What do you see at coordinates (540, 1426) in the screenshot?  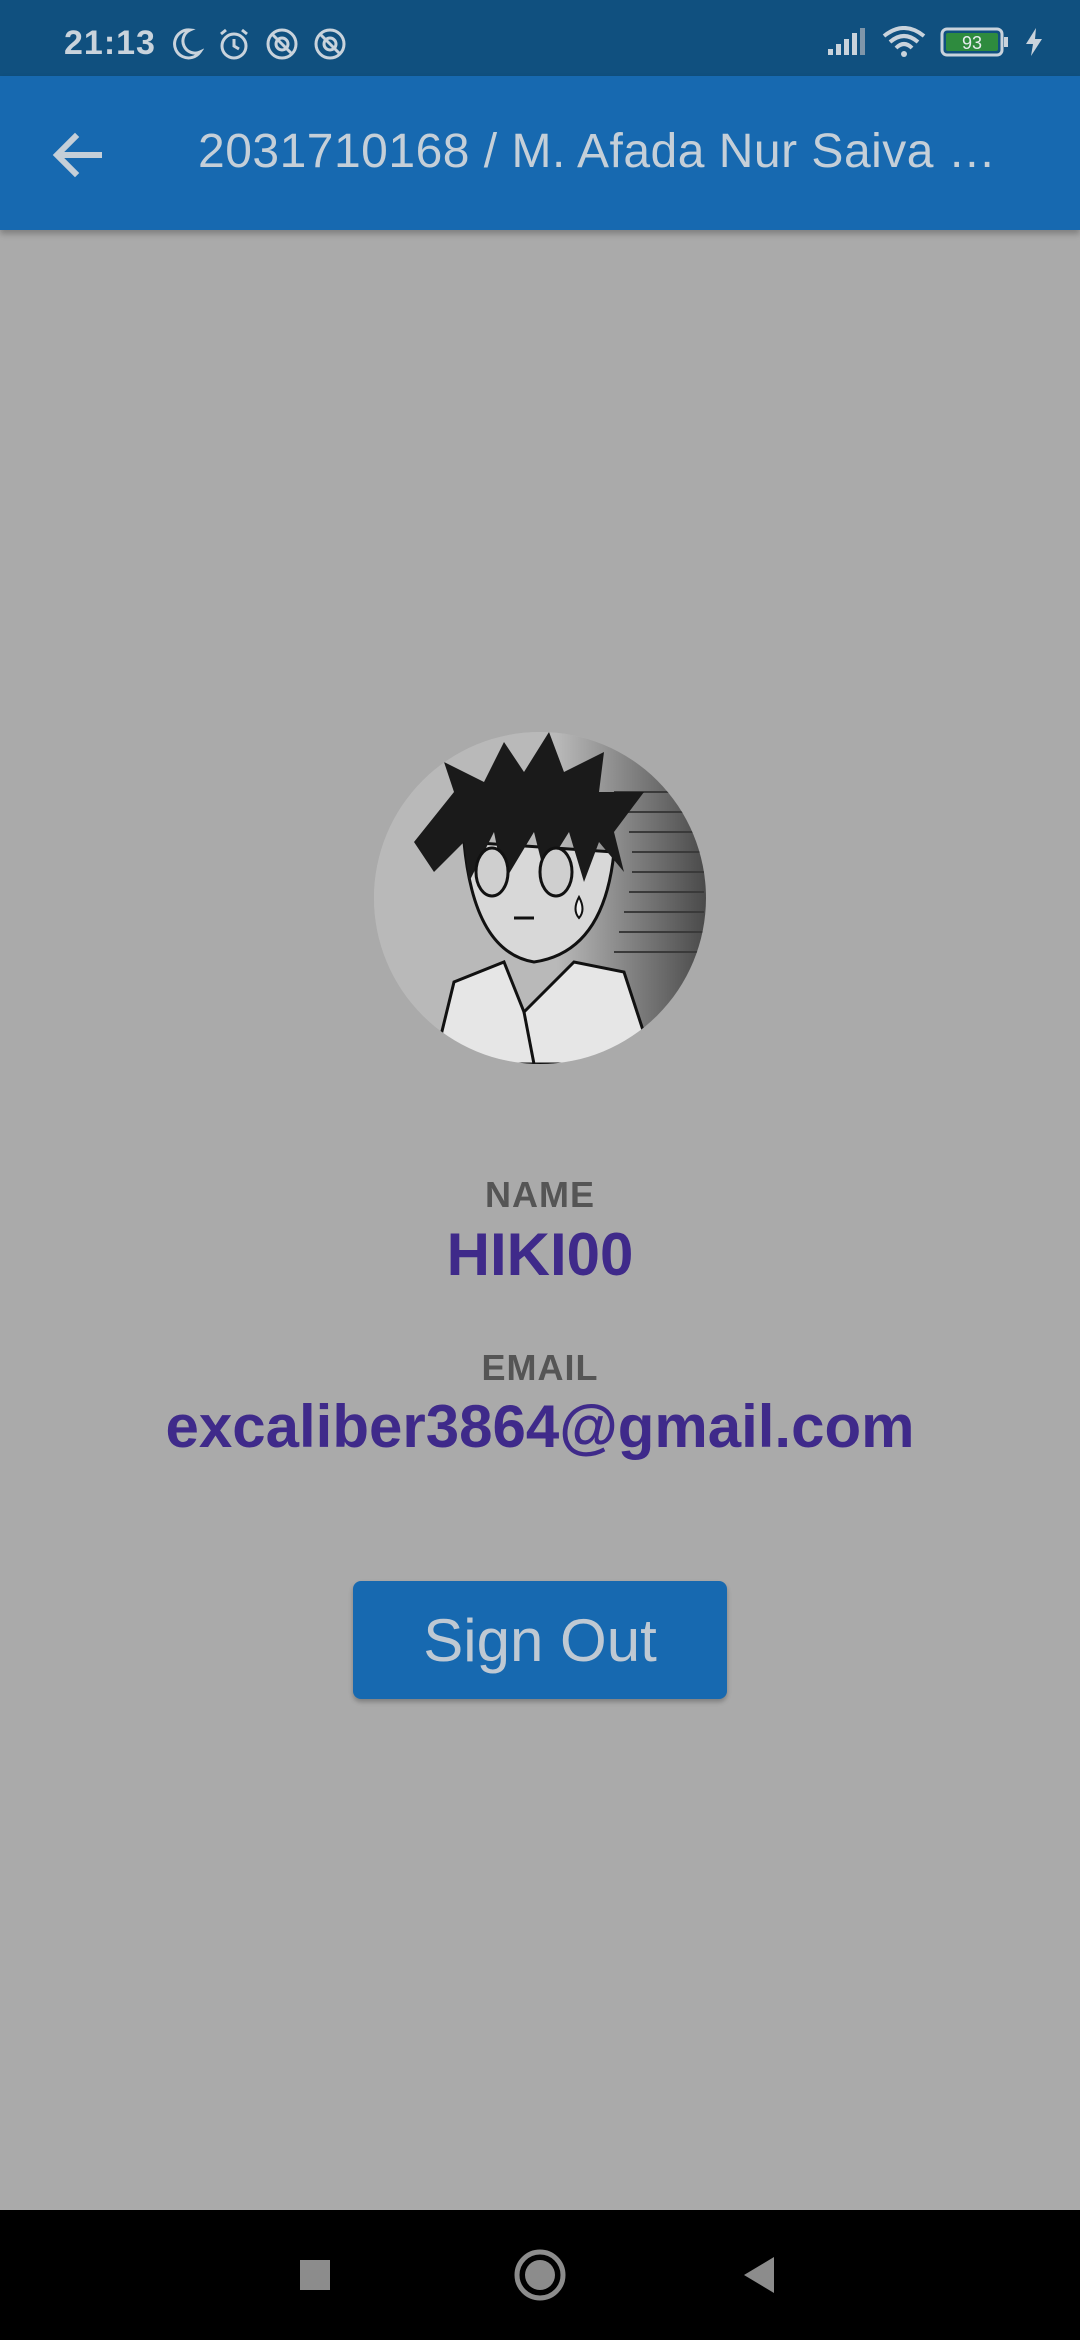 I see `email-value: excaliber3864@gmail.com` at bounding box center [540, 1426].